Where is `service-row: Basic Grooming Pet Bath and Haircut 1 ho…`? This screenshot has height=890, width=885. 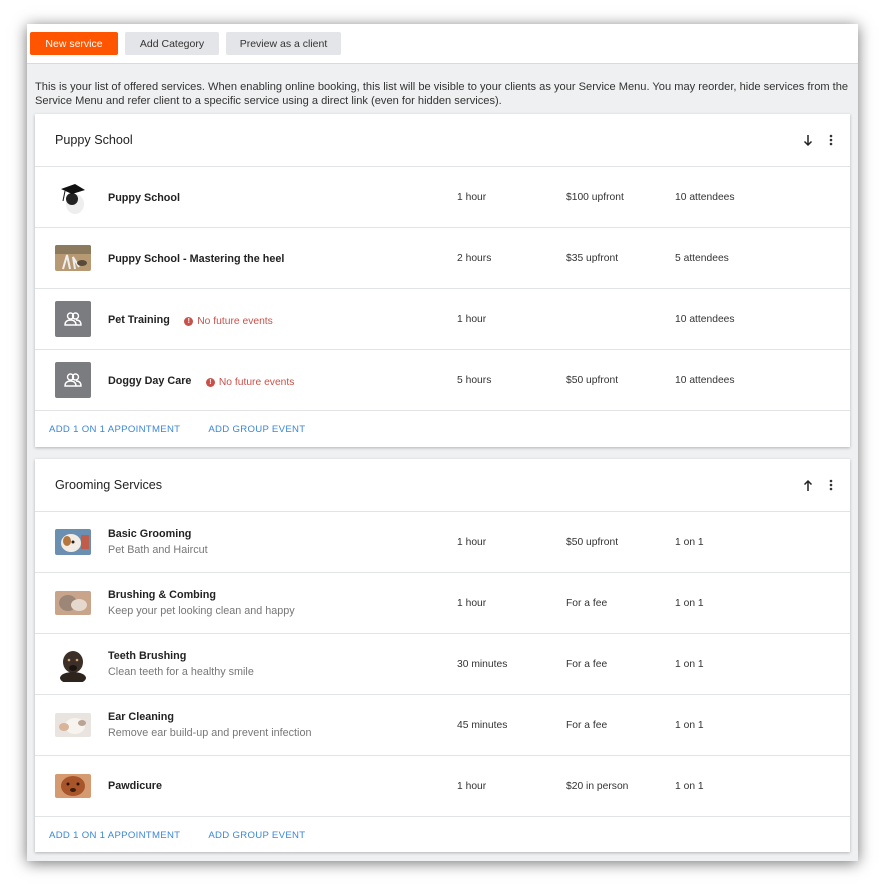 service-row: Basic Grooming Pet Bath and Haircut 1 ho… is located at coordinates (442, 542).